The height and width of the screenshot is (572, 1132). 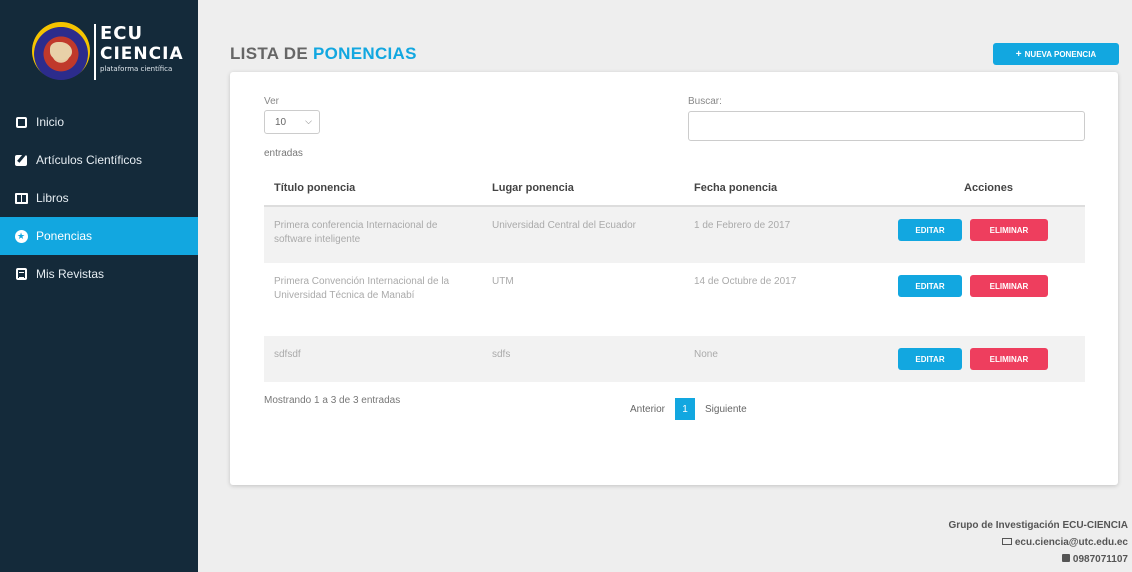 I want to click on sidebar-item-libros: Libros, so click(x=99, y=198).